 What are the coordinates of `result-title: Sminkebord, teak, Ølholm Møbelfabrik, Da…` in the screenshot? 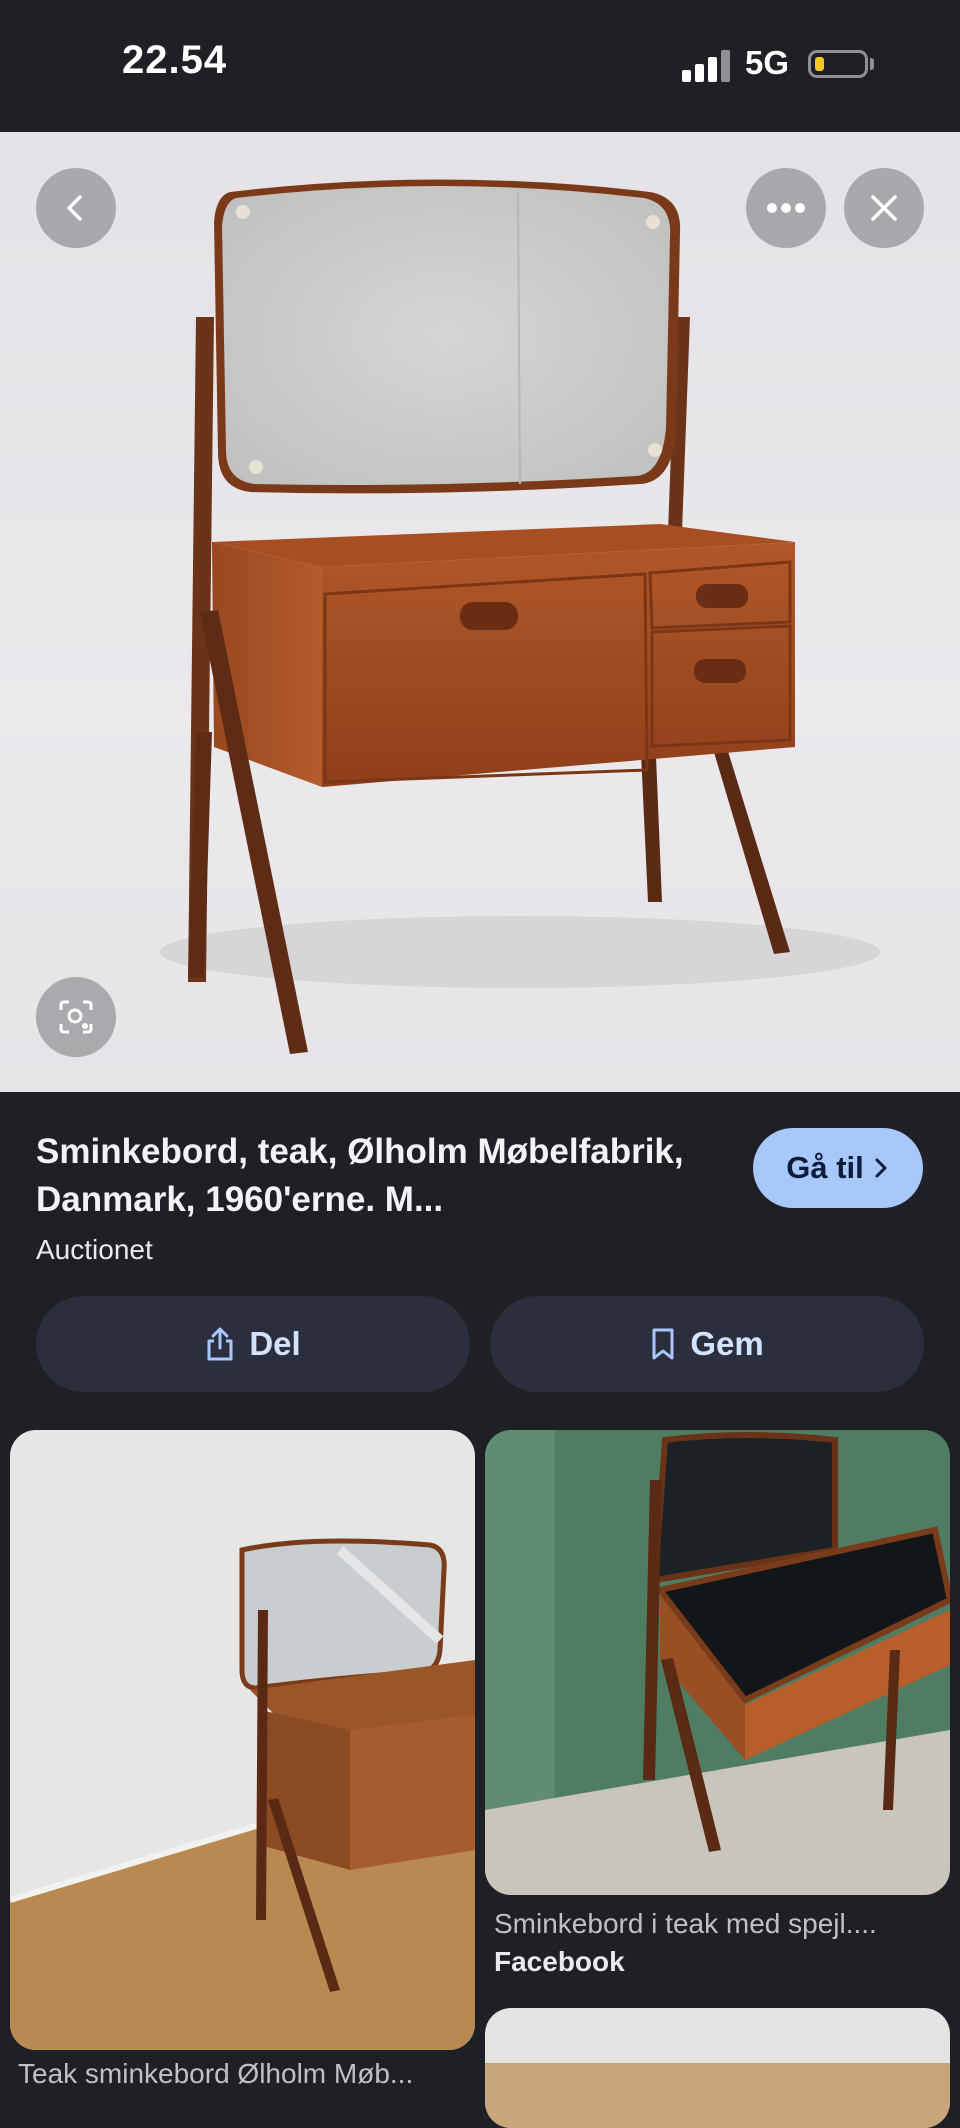 It's located at (386, 1176).